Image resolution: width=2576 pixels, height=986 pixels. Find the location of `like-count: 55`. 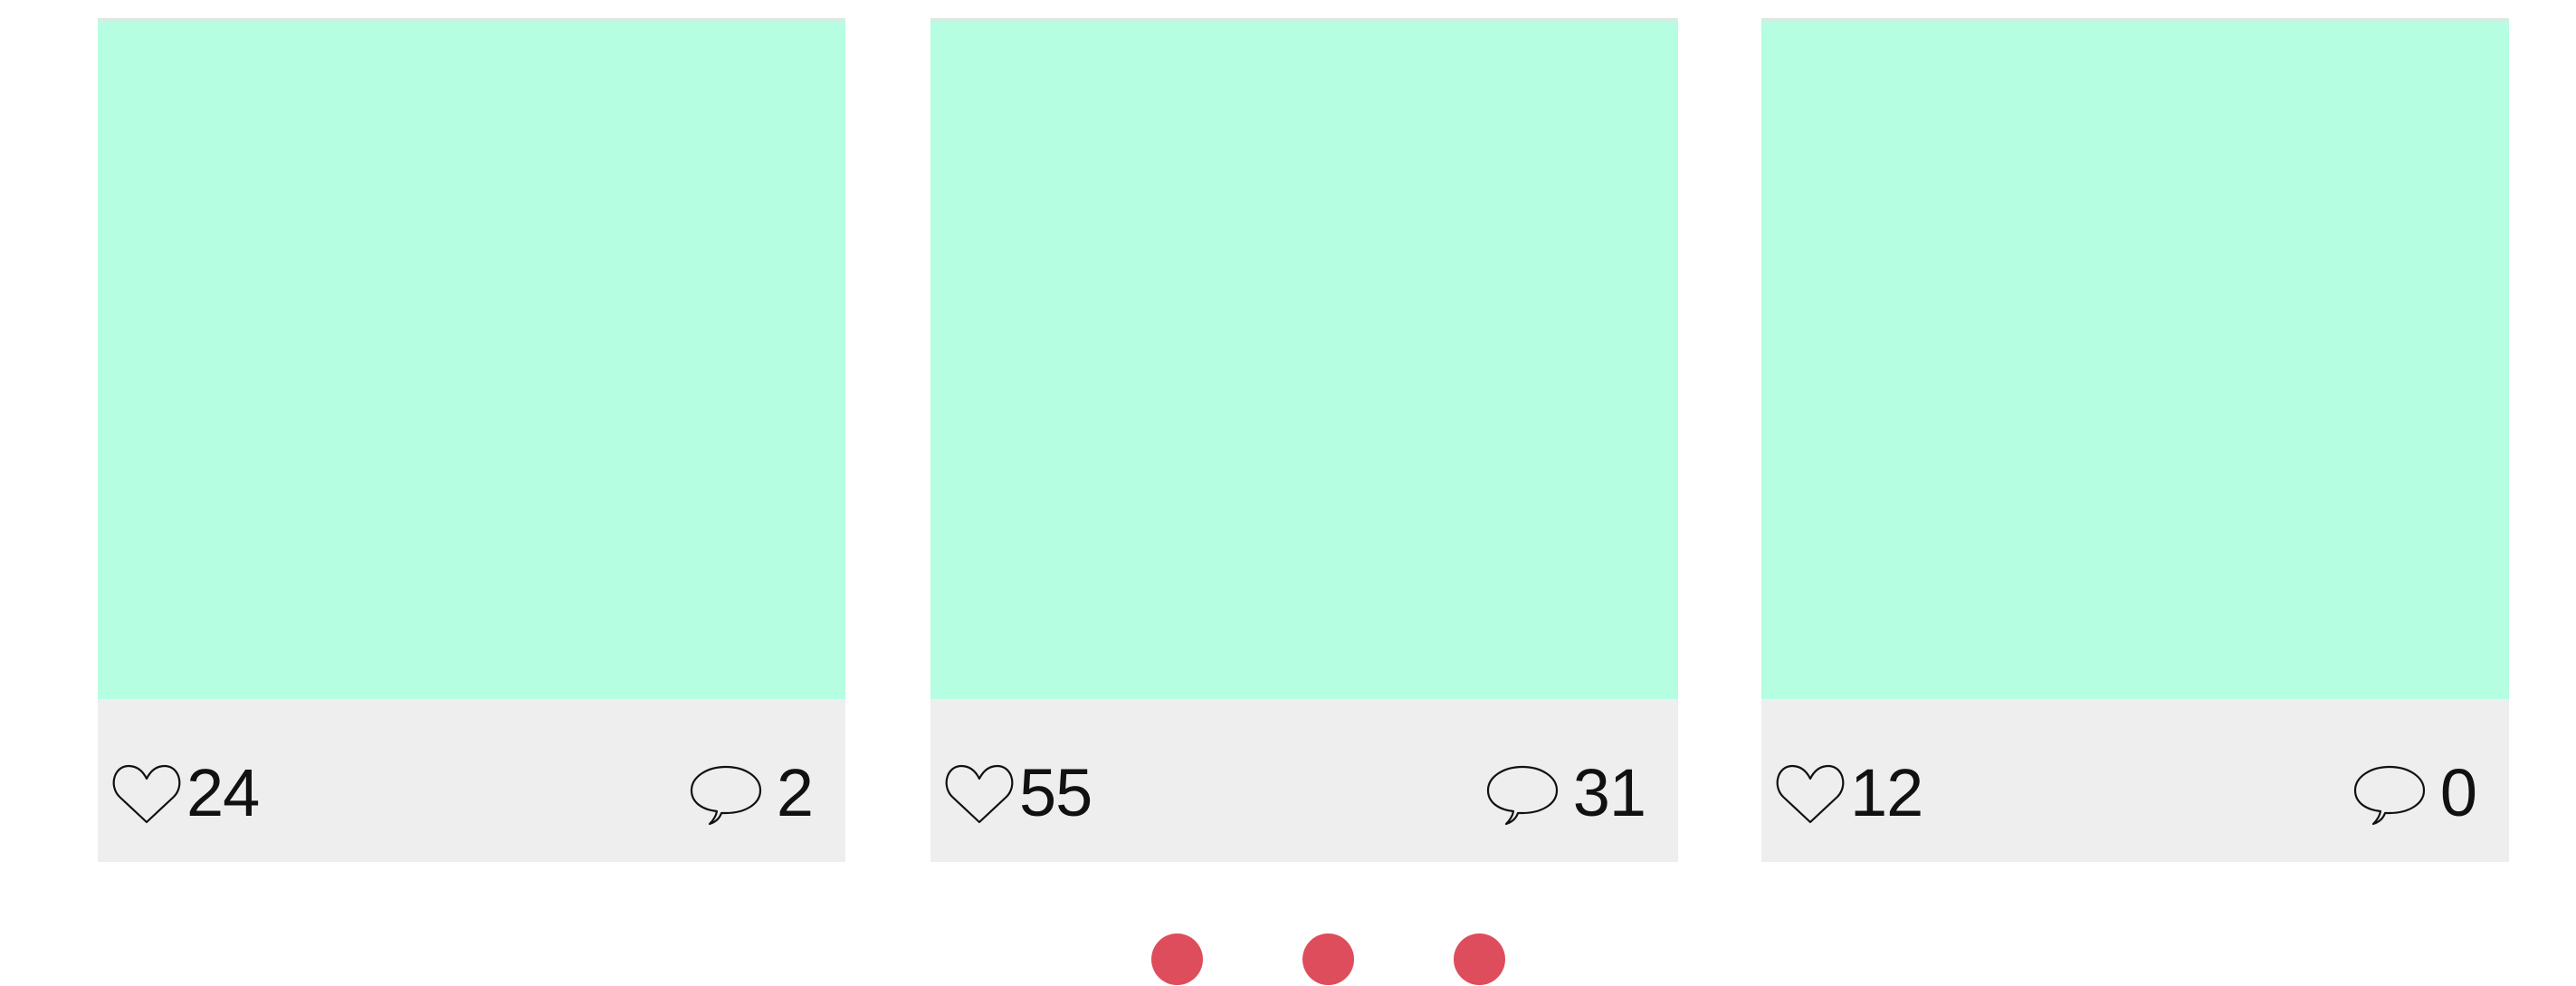

like-count: 55 is located at coordinates (1055, 792).